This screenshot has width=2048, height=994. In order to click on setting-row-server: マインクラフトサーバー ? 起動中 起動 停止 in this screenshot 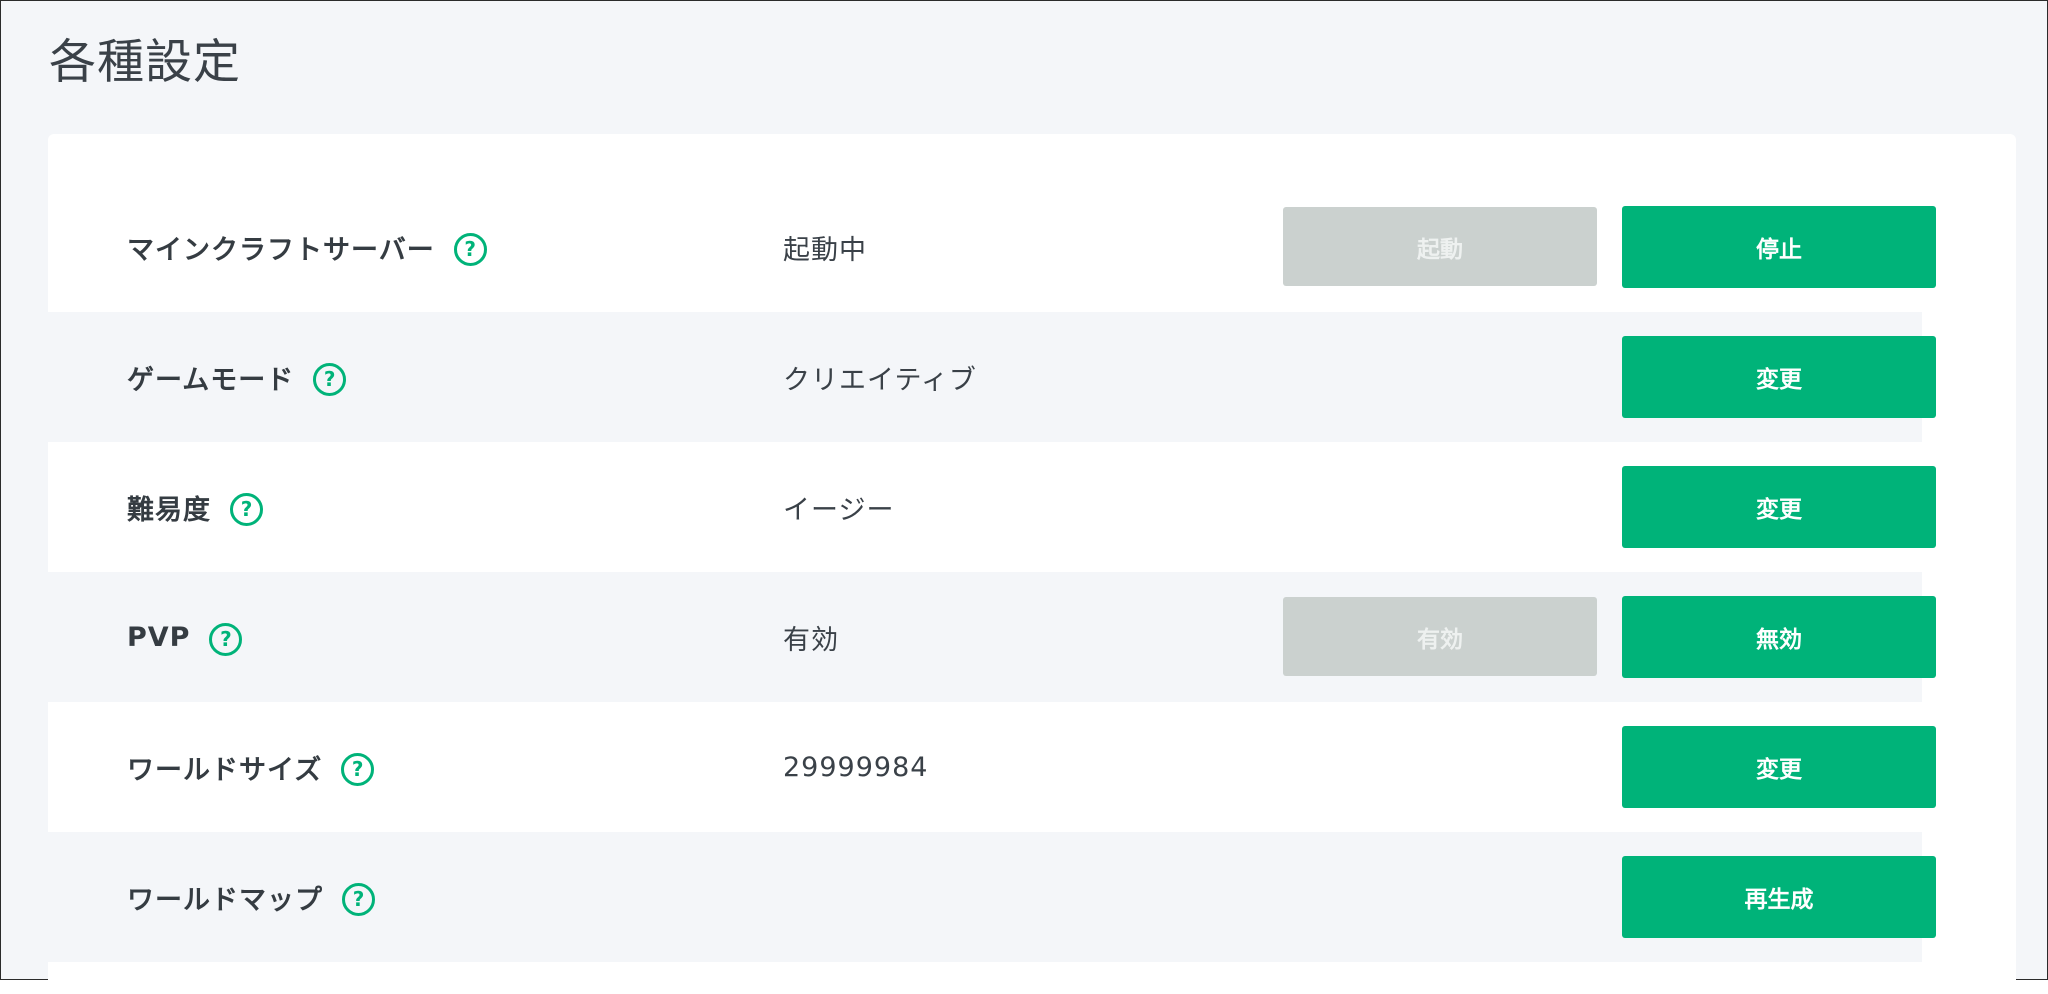, I will do `click(992, 247)`.